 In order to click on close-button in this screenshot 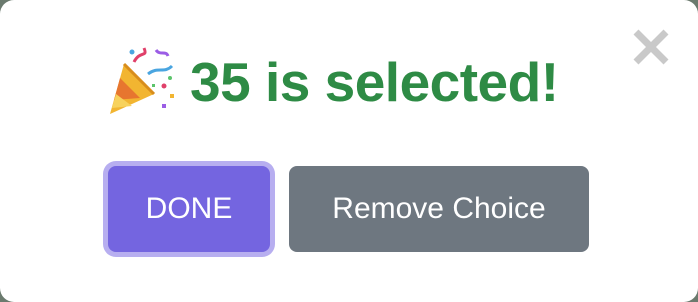, I will do `click(651, 47)`.